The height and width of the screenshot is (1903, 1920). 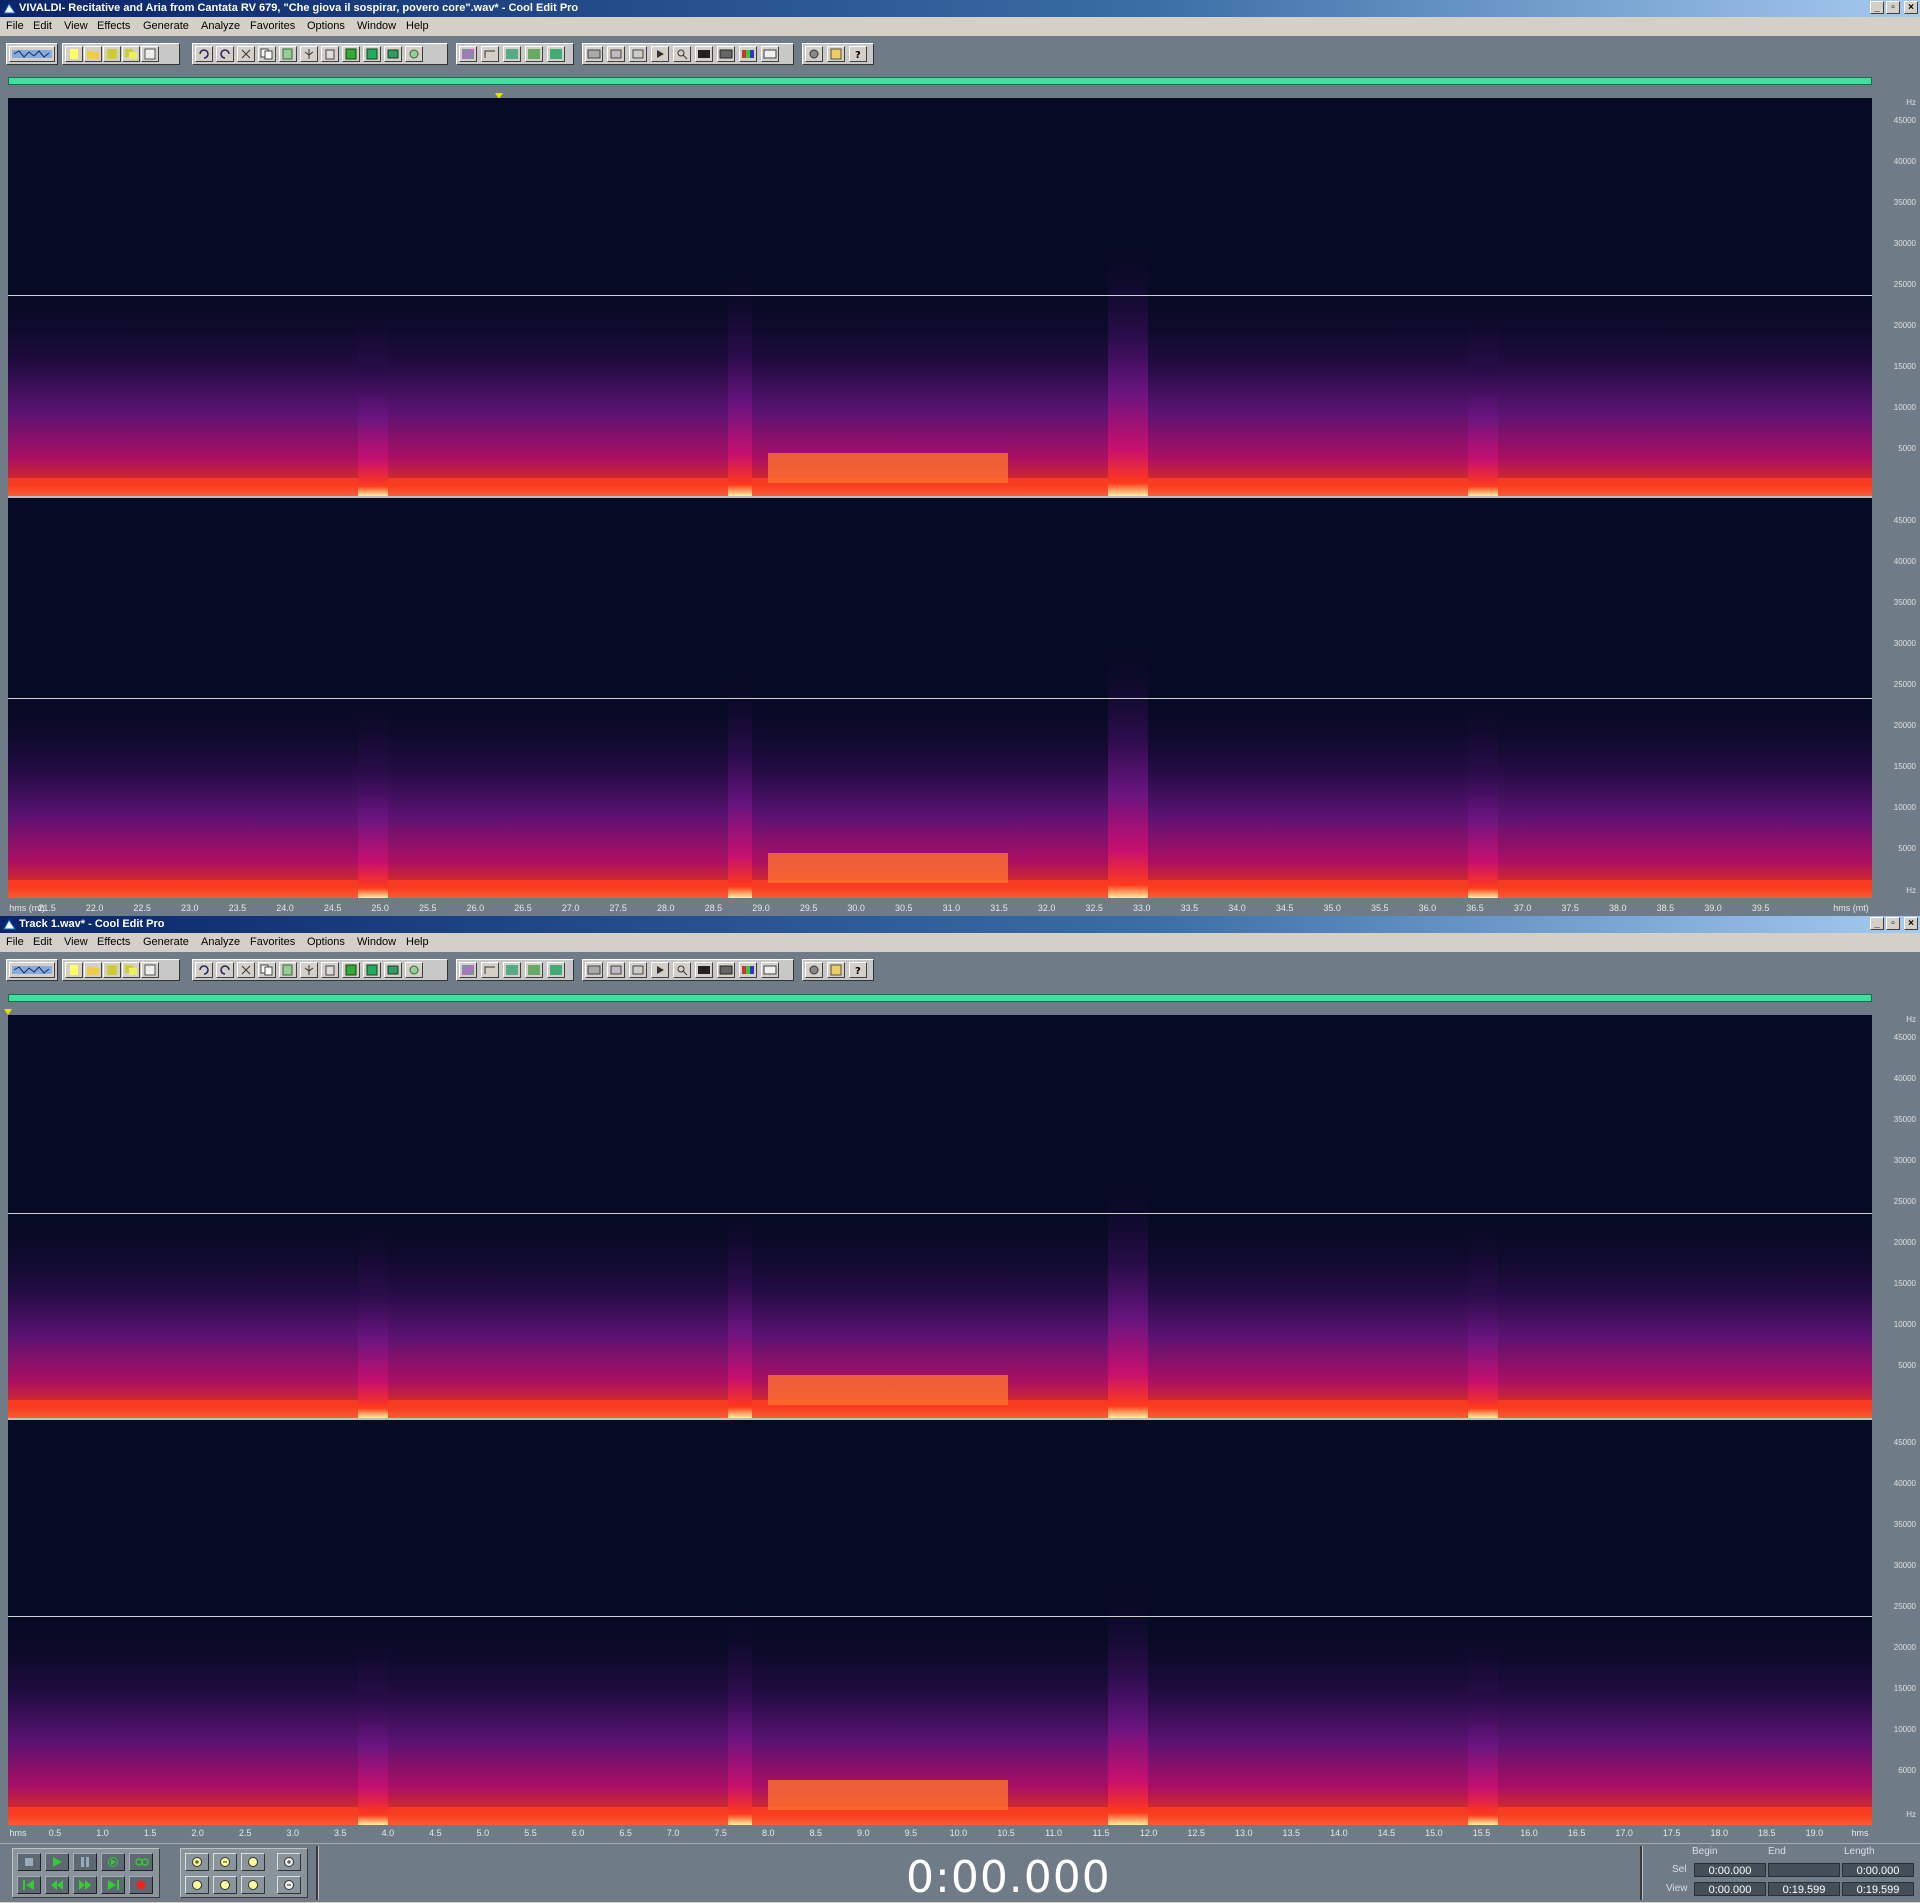 What do you see at coordinates (29, 1885) in the screenshot?
I see `go-to-start-button` at bounding box center [29, 1885].